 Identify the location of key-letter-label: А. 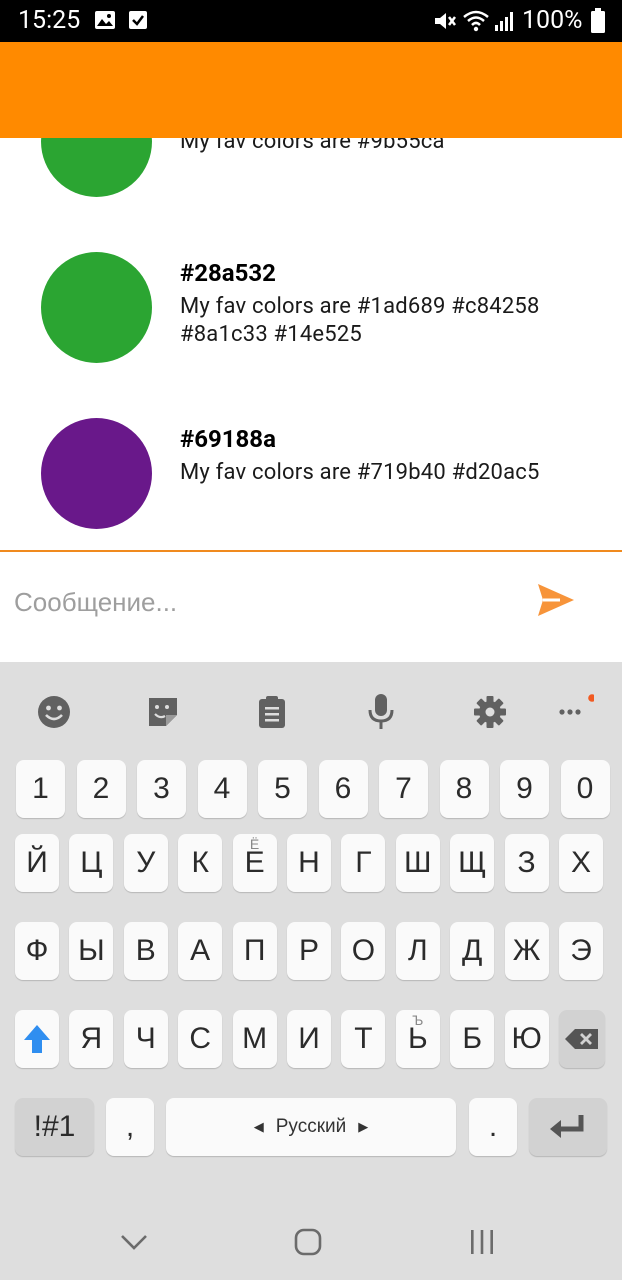
(200, 950).